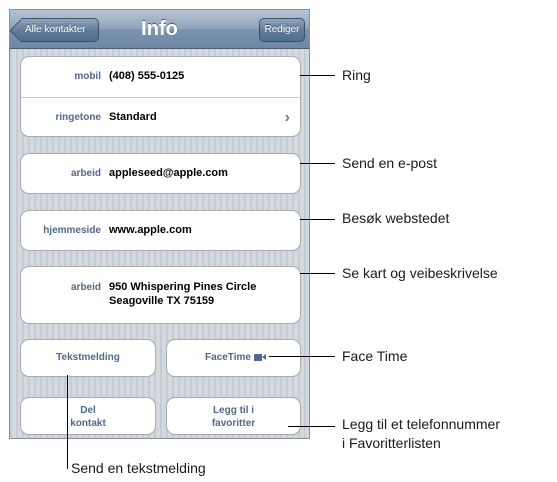  Describe the element at coordinates (150, 230) in the screenshot. I see `homepage-value: www.apple.com` at that location.